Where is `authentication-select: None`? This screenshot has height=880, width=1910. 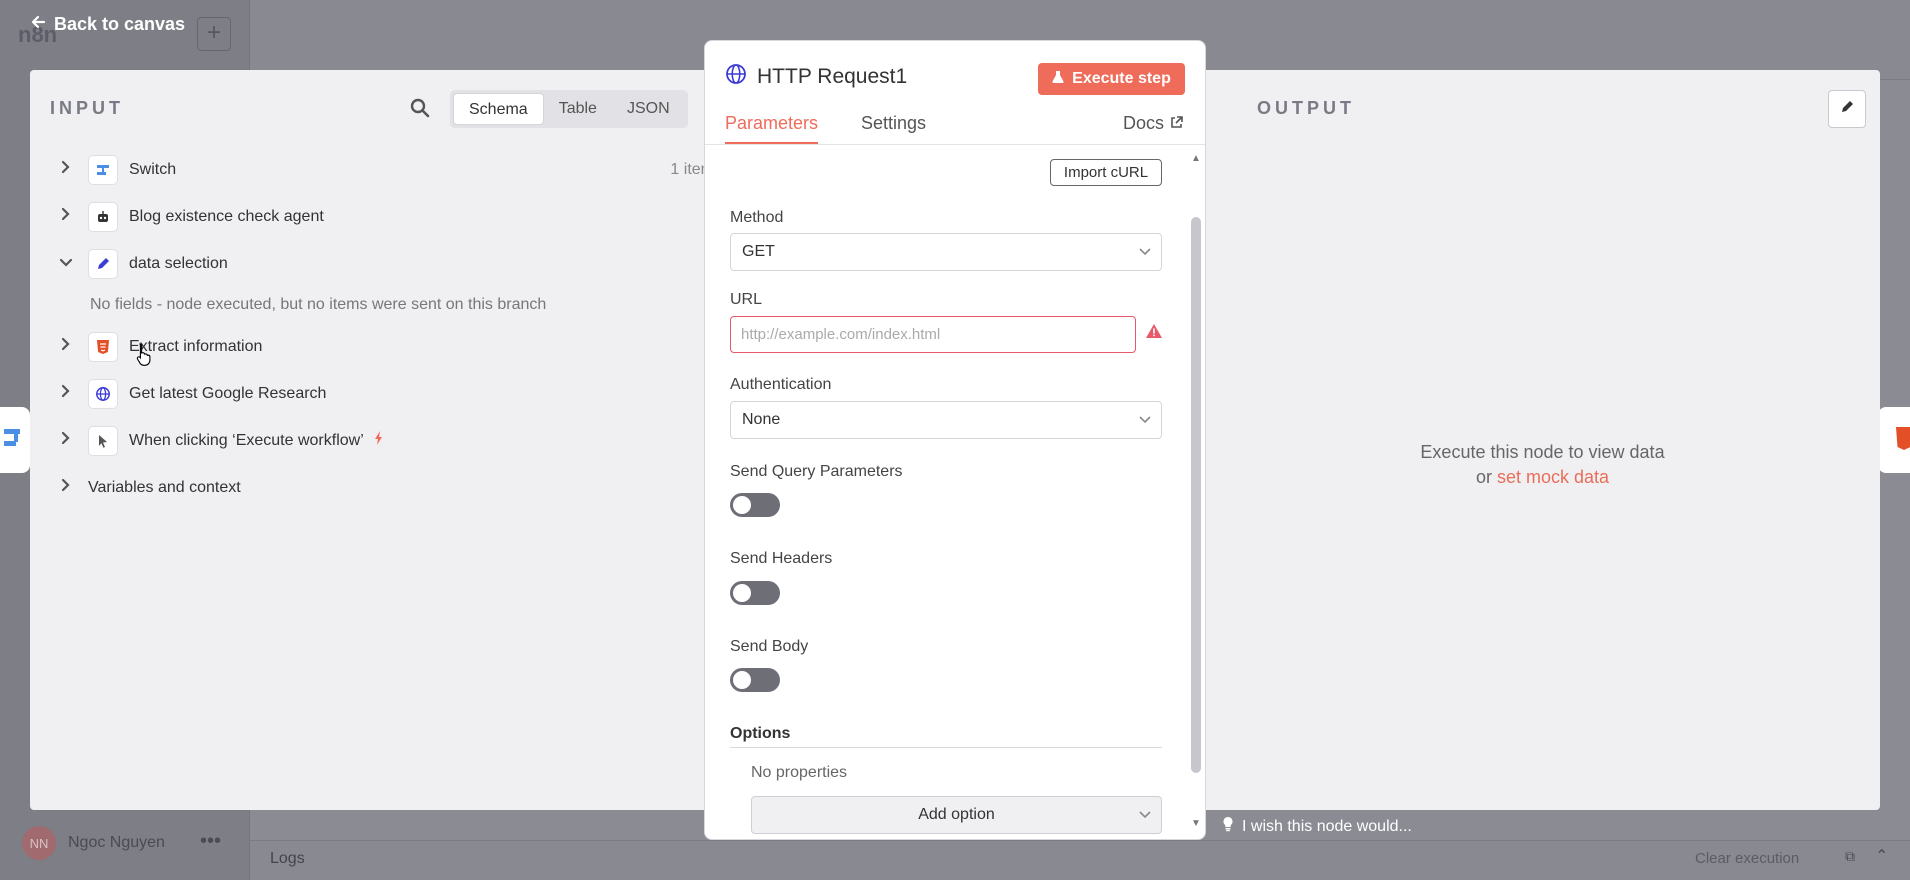 authentication-select: None is located at coordinates (946, 420).